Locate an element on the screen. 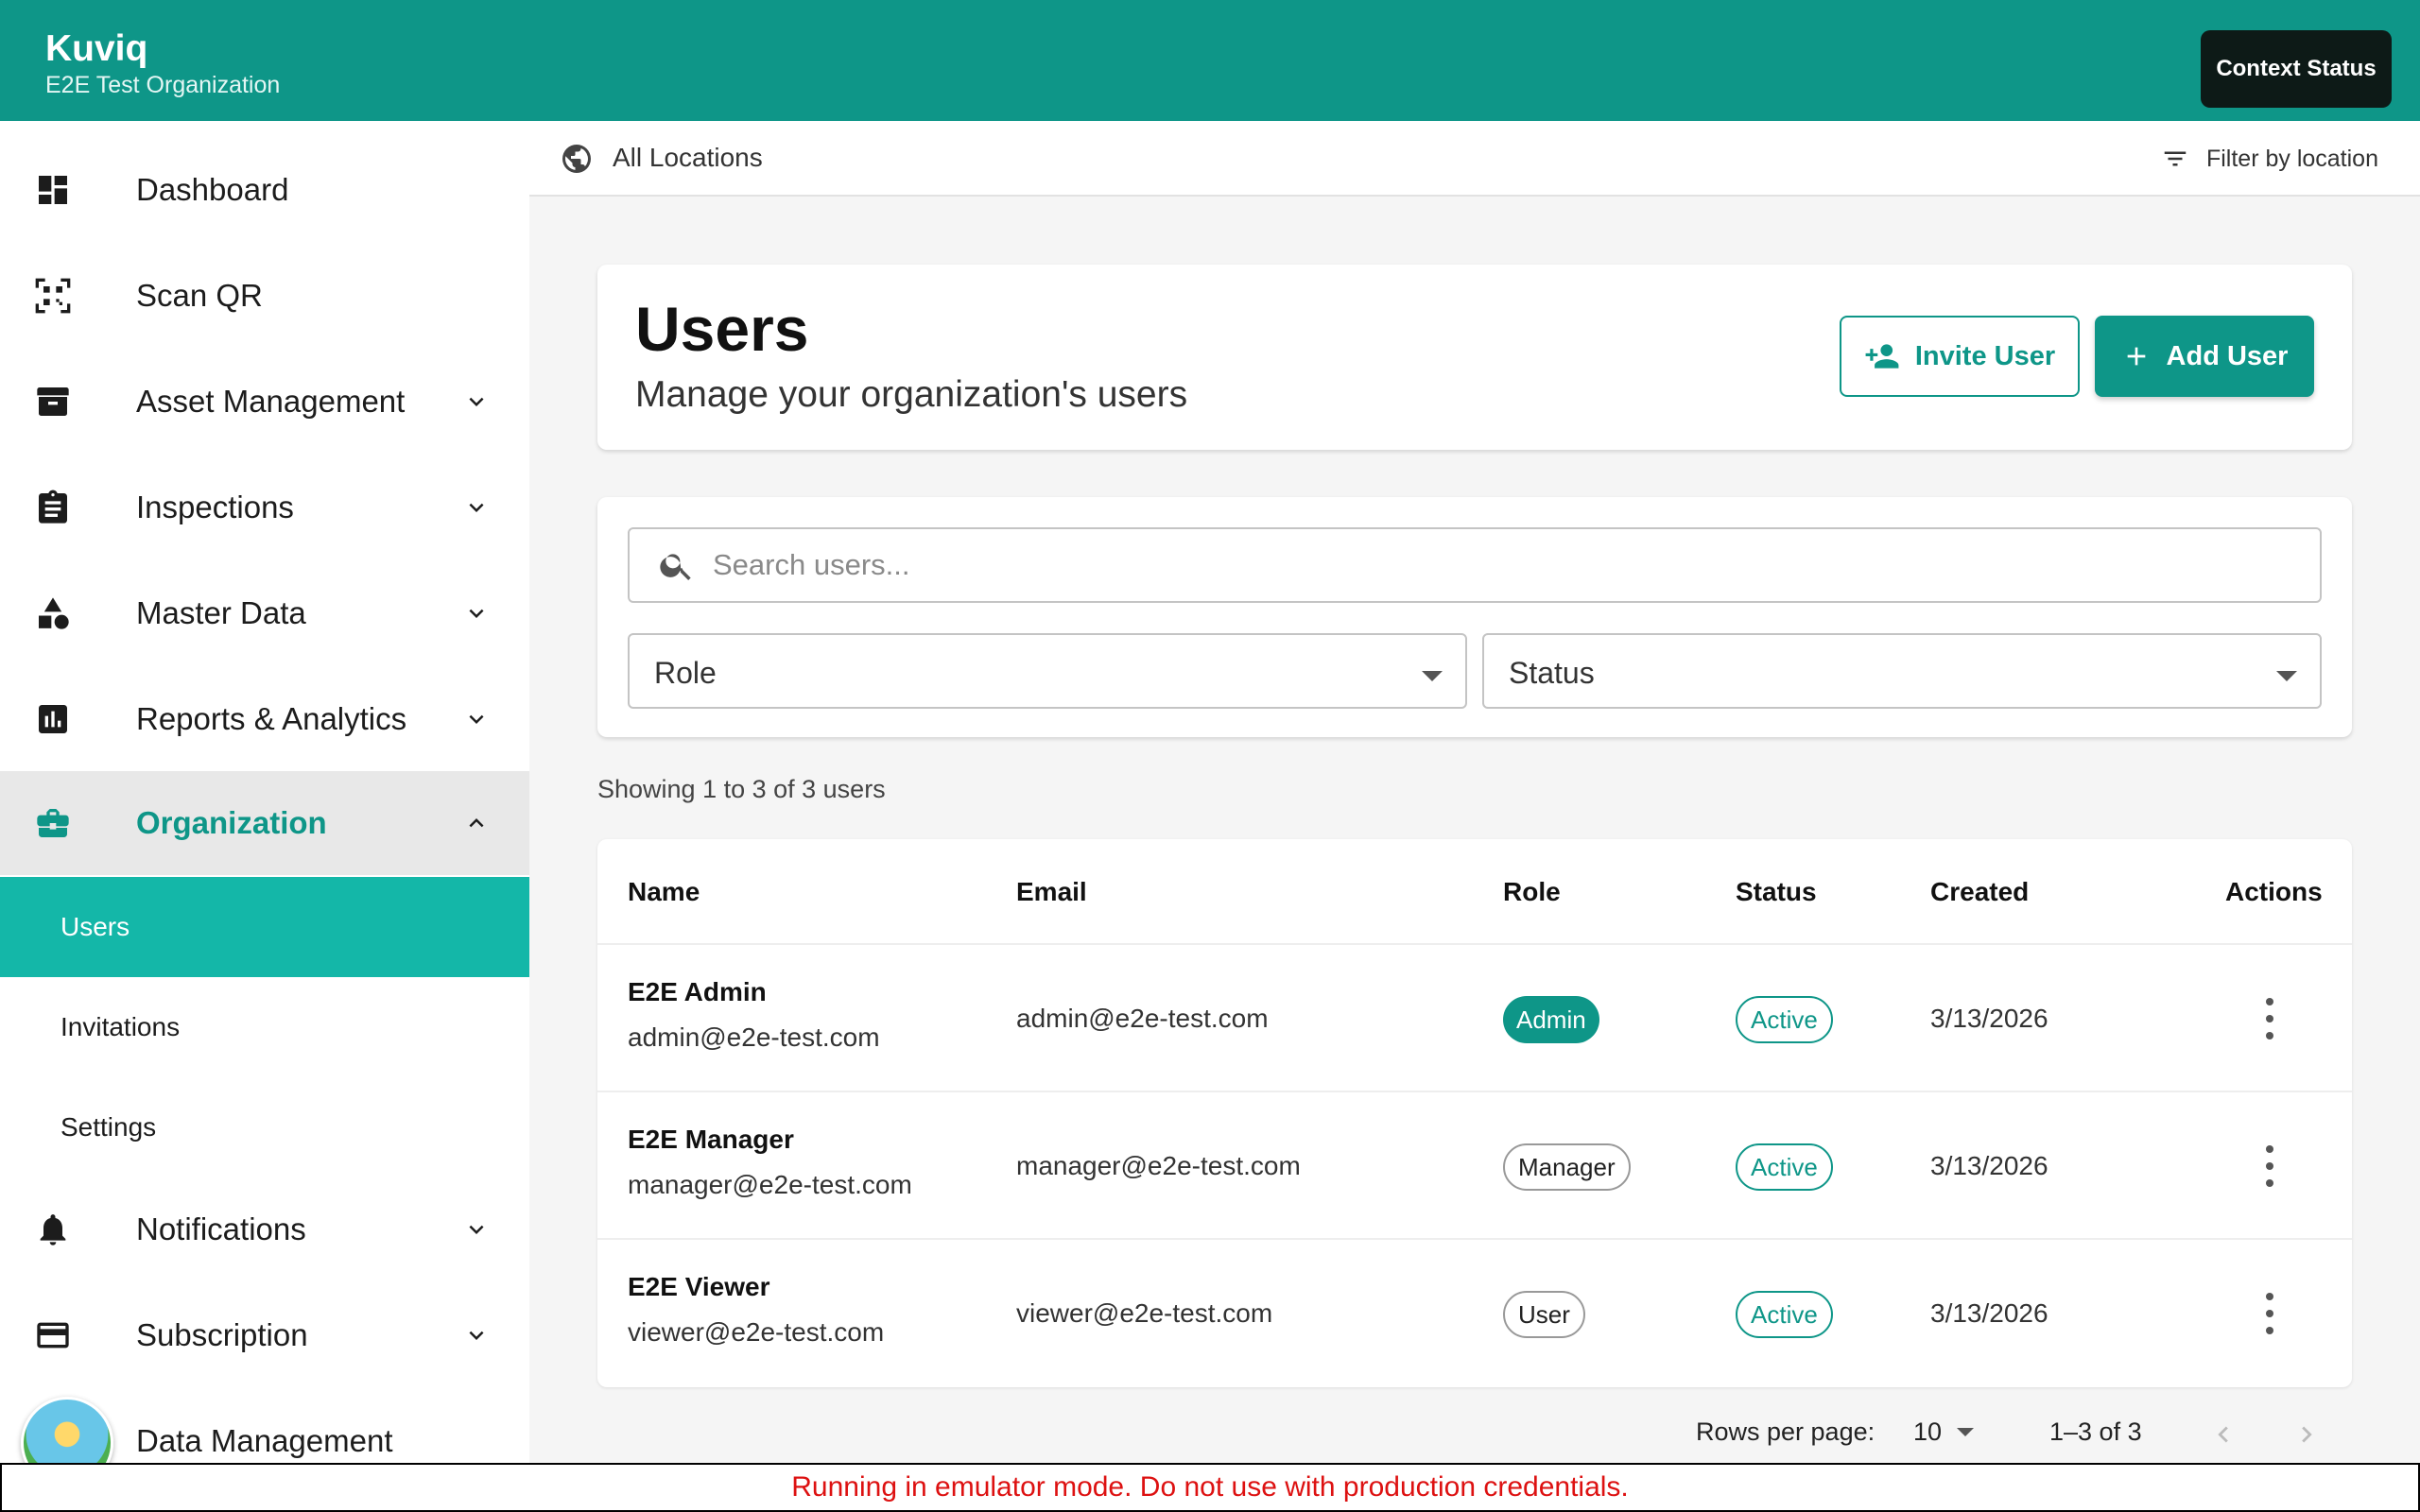 The image size is (2420, 1512). role-select-label: Role is located at coordinates (685, 673).